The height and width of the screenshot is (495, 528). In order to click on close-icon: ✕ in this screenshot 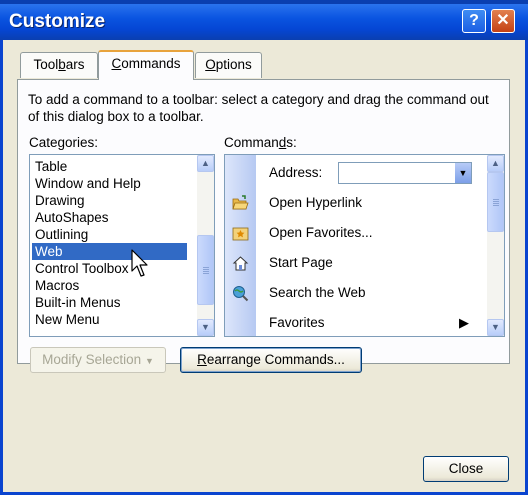, I will do `click(503, 20)`.